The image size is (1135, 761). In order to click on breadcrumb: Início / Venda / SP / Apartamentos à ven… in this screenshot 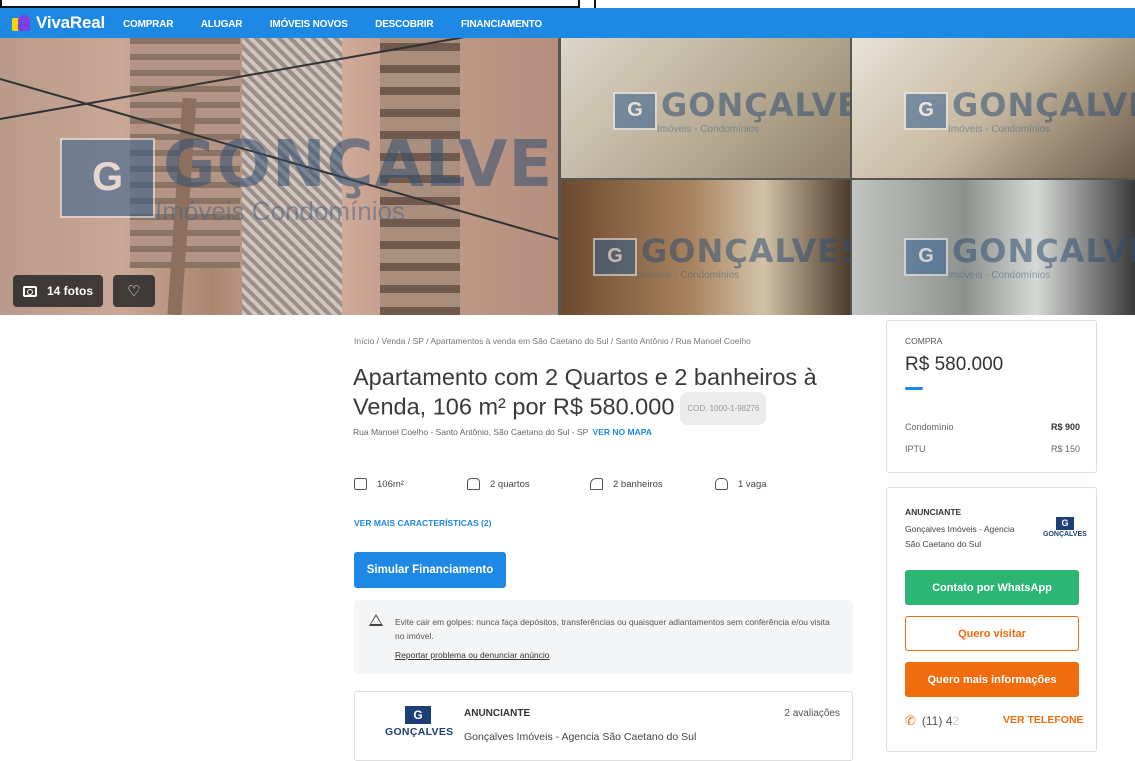, I will do `click(552, 341)`.